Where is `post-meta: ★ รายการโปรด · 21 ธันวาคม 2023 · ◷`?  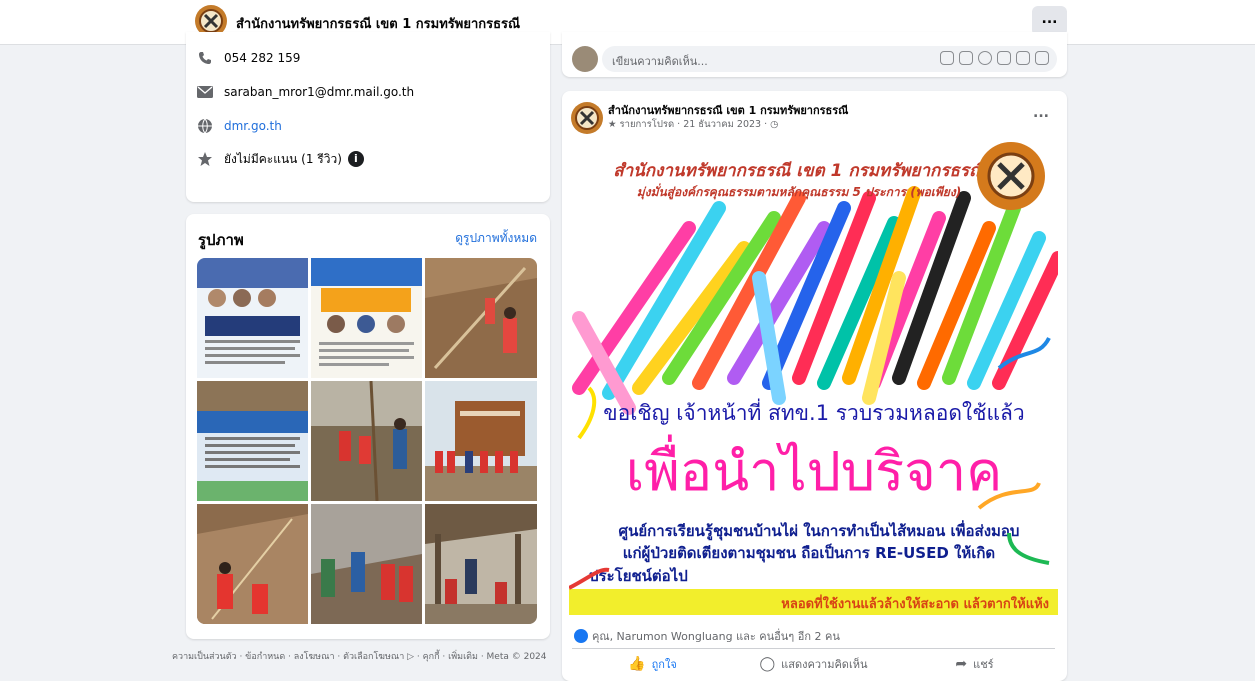 post-meta: ★ รายการโปรด · 21 ธันวาคม 2023 · ◷ is located at coordinates (693, 124).